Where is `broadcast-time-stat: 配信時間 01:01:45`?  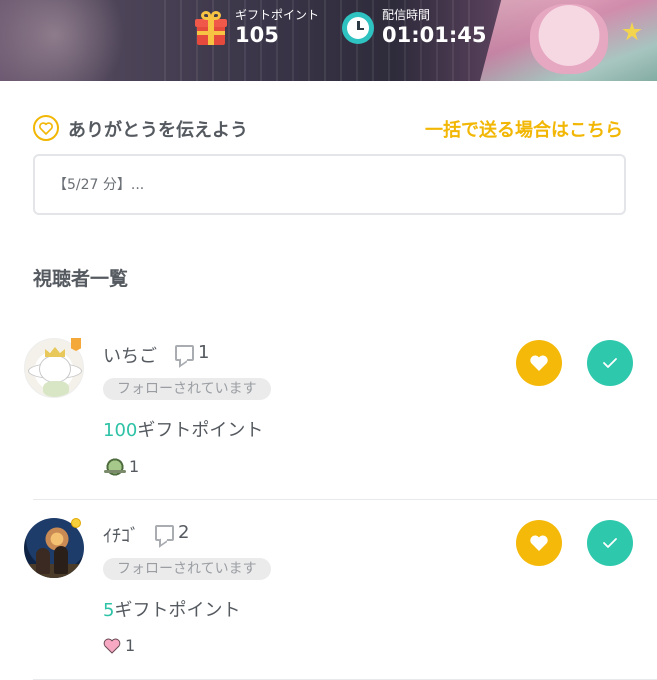
broadcast-time-stat: 配信時間 01:01:45 is located at coordinates (414, 28).